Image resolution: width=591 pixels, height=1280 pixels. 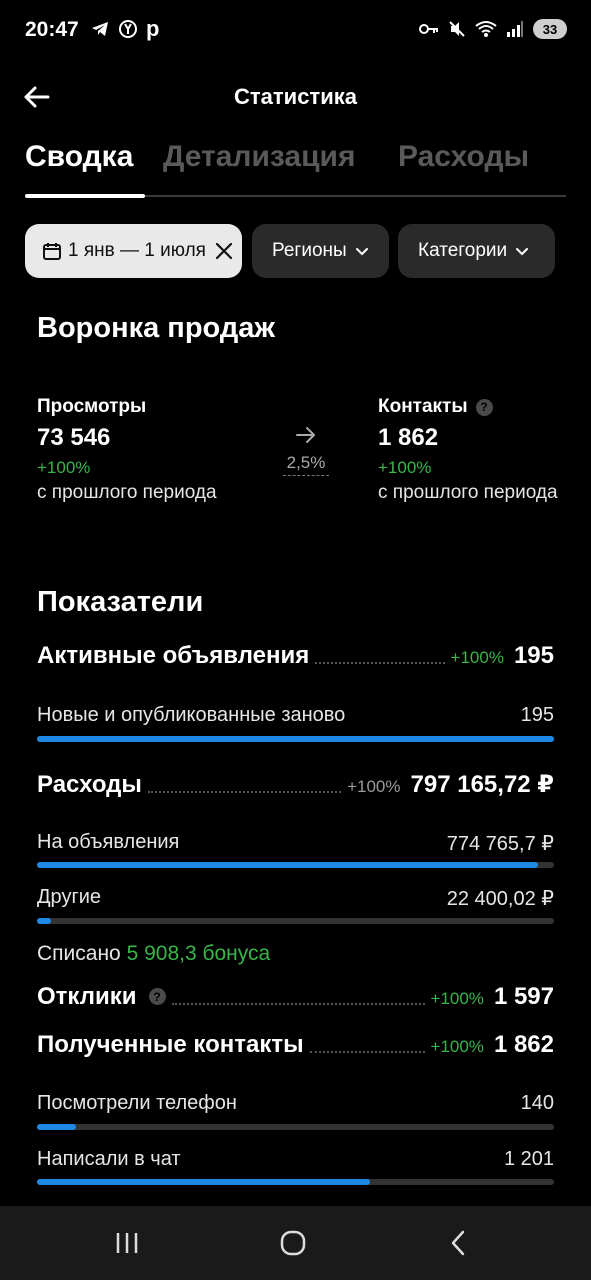 What do you see at coordinates (79, 157) in the screenshot?
I see `tab-summary: Сводка` at bounding box center [79, 157].